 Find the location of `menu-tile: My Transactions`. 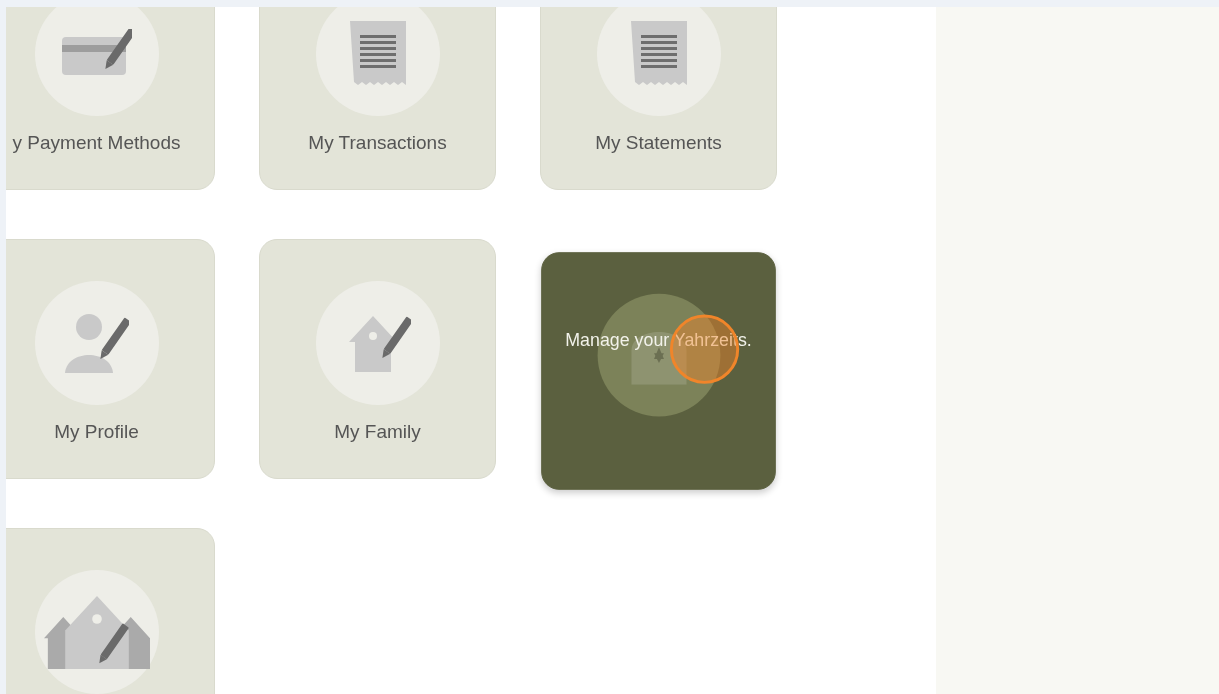

menu-tile: My Transactions is located at coordinates (377, 98).